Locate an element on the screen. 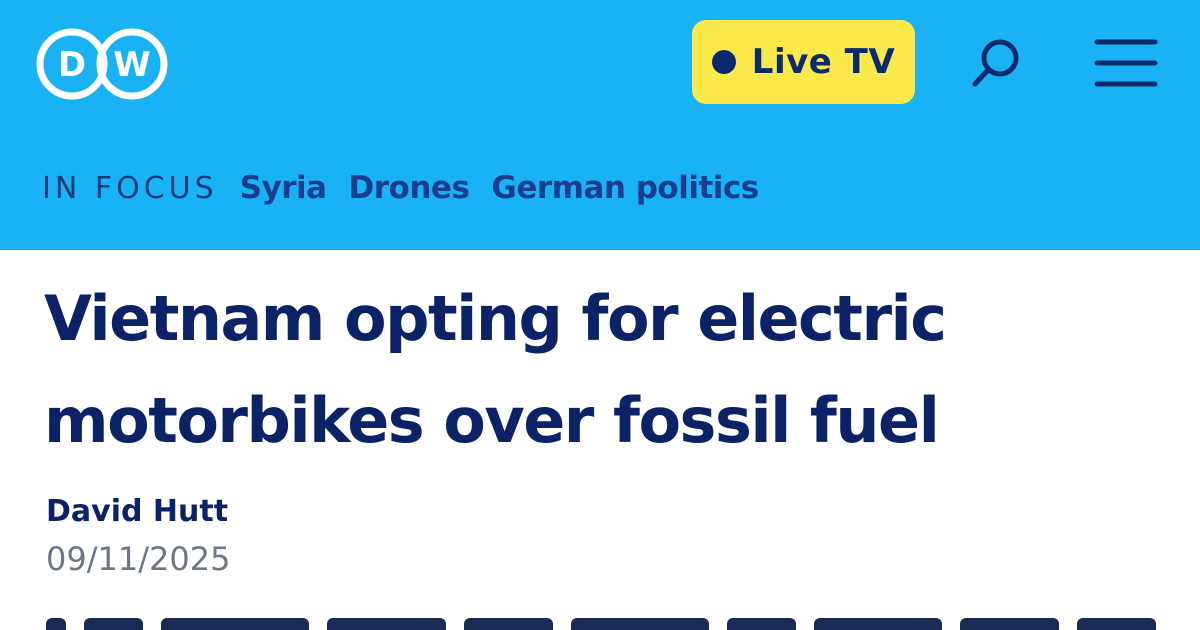 The height and width of the screenshot is (630, 1200). hamburger-menu-icon is located at coordinates (1126, 63).